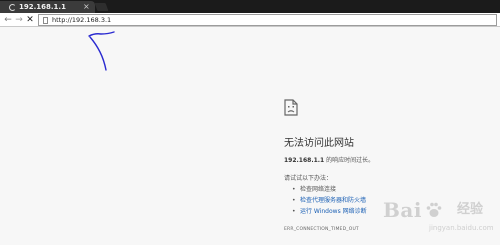 Image resolution: width=500 pixels, height=245 pixels. Describe the element at coordinates (291, 107) in the screenshot. I see `sad-page-icon` at that location.